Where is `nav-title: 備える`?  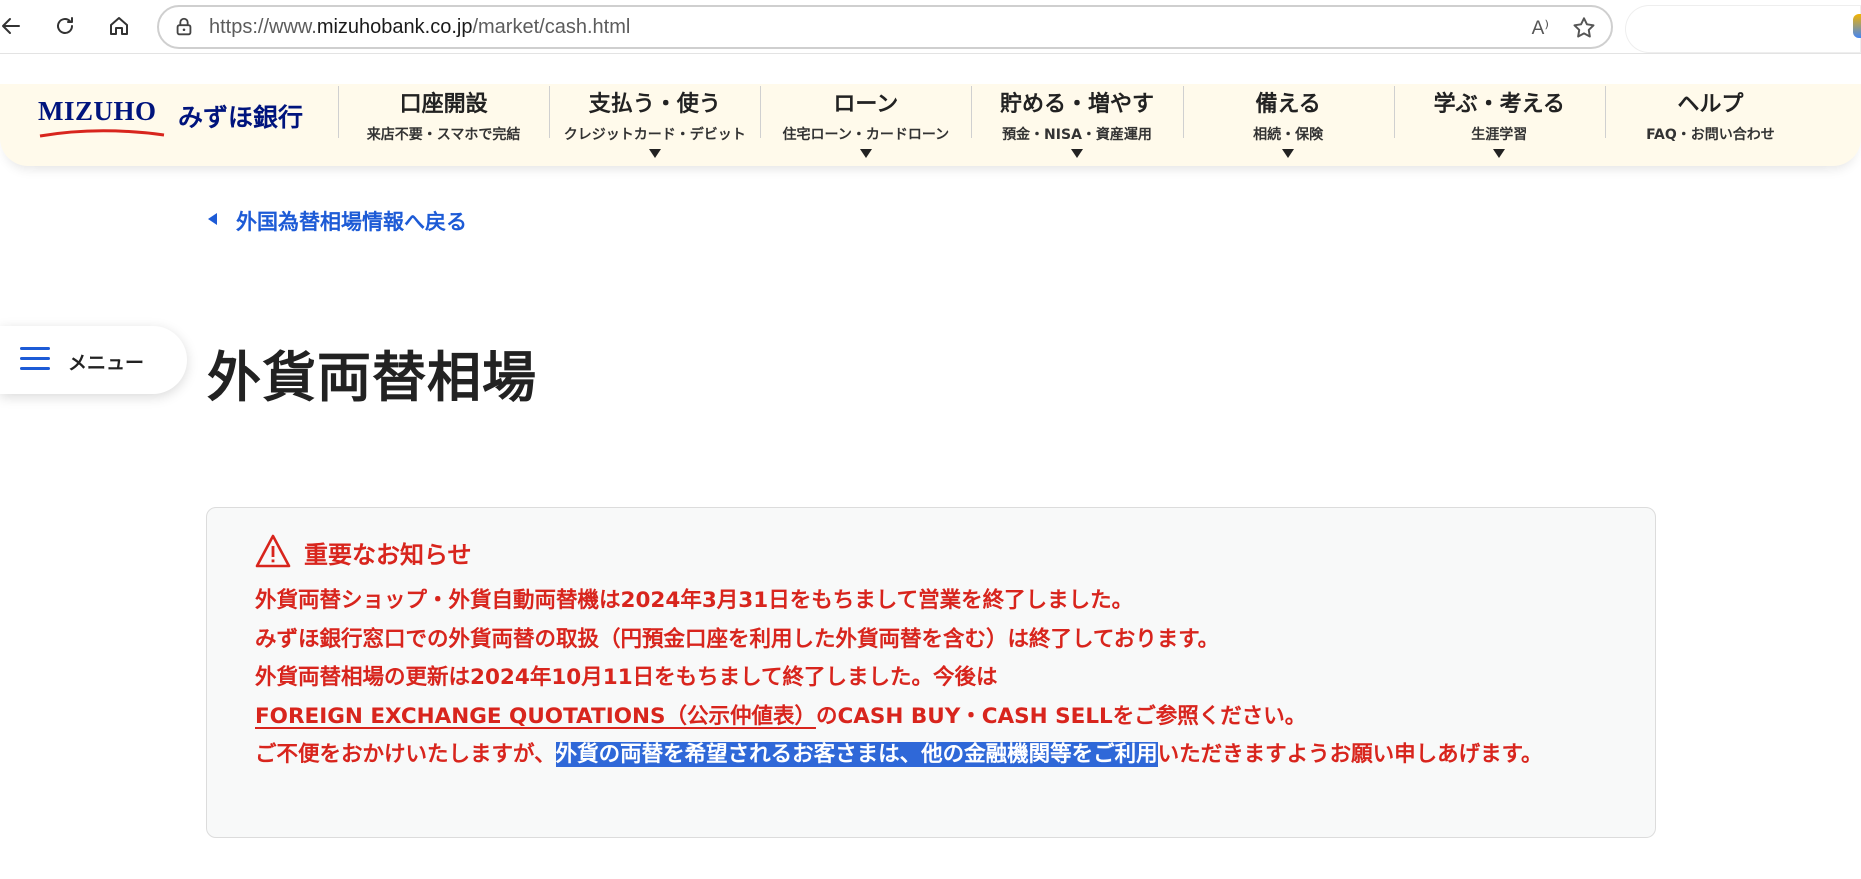
nav-title: 備える is located at coordinates (1288, 104).